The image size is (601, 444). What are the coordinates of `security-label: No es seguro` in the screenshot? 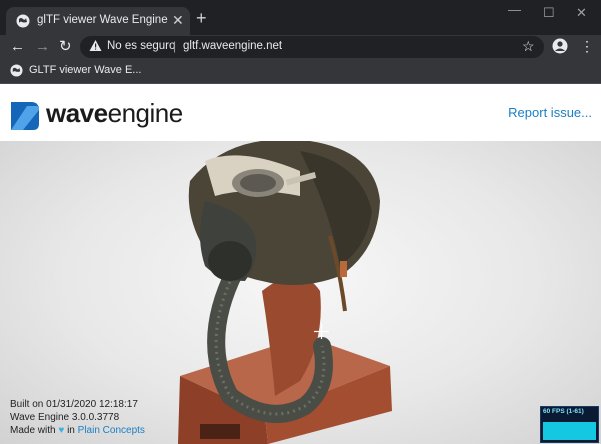 It's located at (141, 46).